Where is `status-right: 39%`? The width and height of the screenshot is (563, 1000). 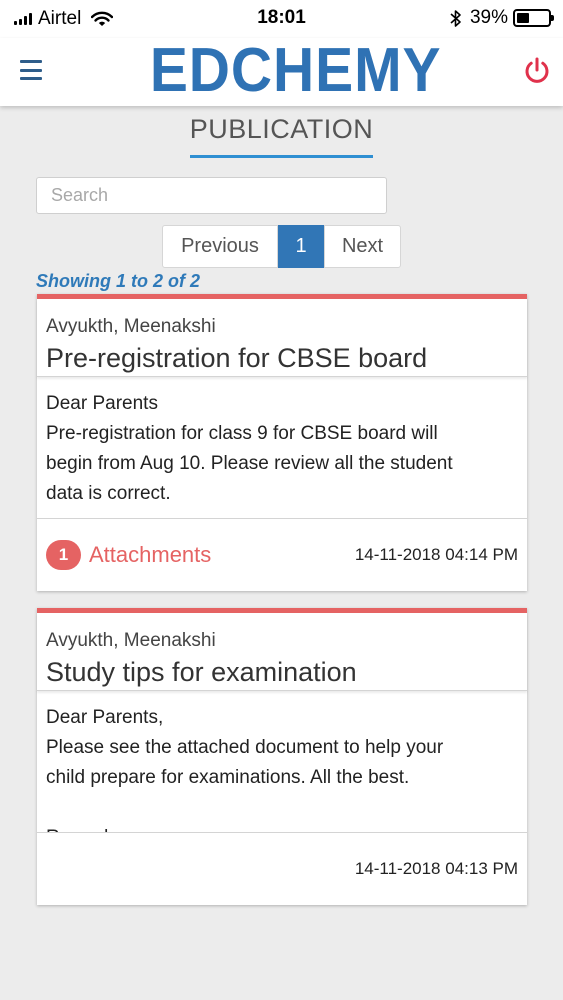 status-right: 39% is located at coordinates (502, 18).